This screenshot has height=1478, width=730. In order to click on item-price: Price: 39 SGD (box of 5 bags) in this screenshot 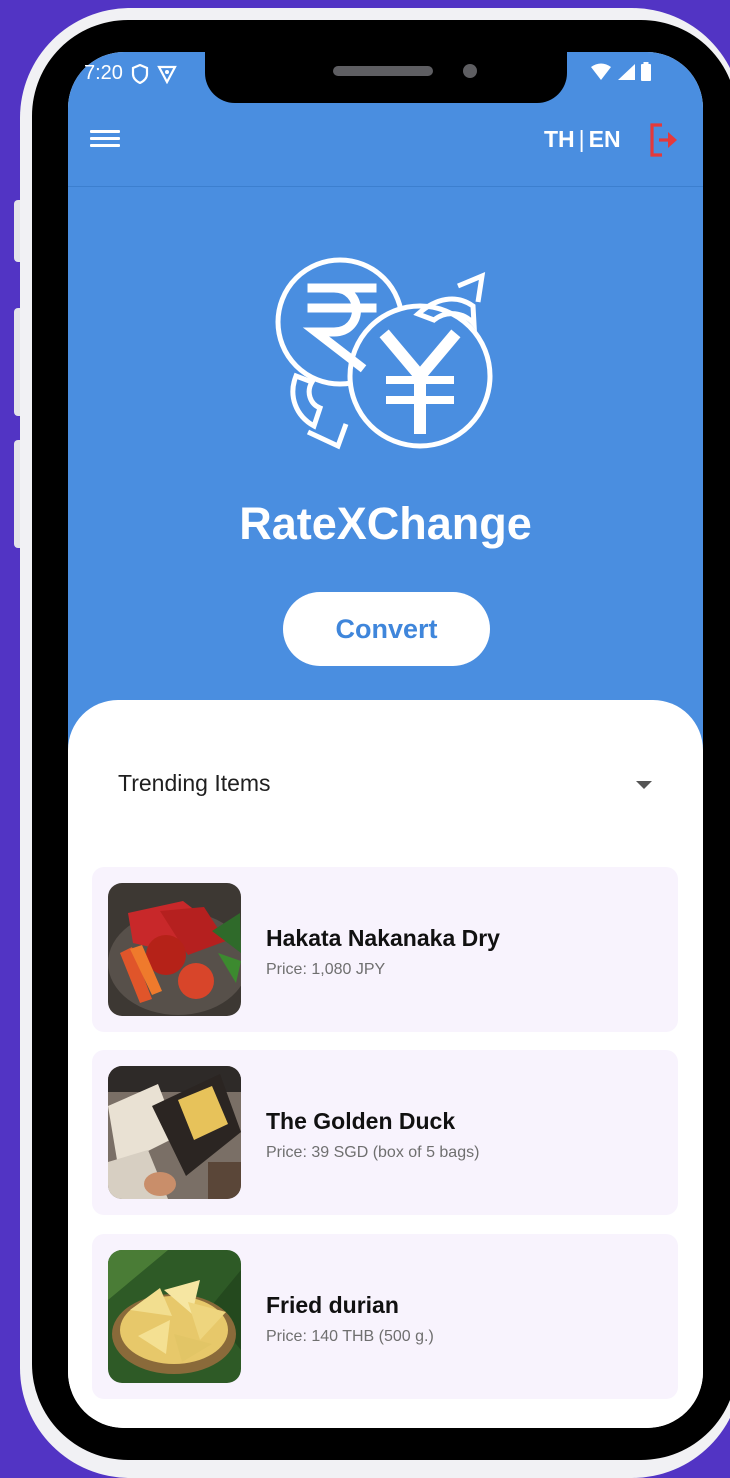, I will do `click(373, 1152)`.